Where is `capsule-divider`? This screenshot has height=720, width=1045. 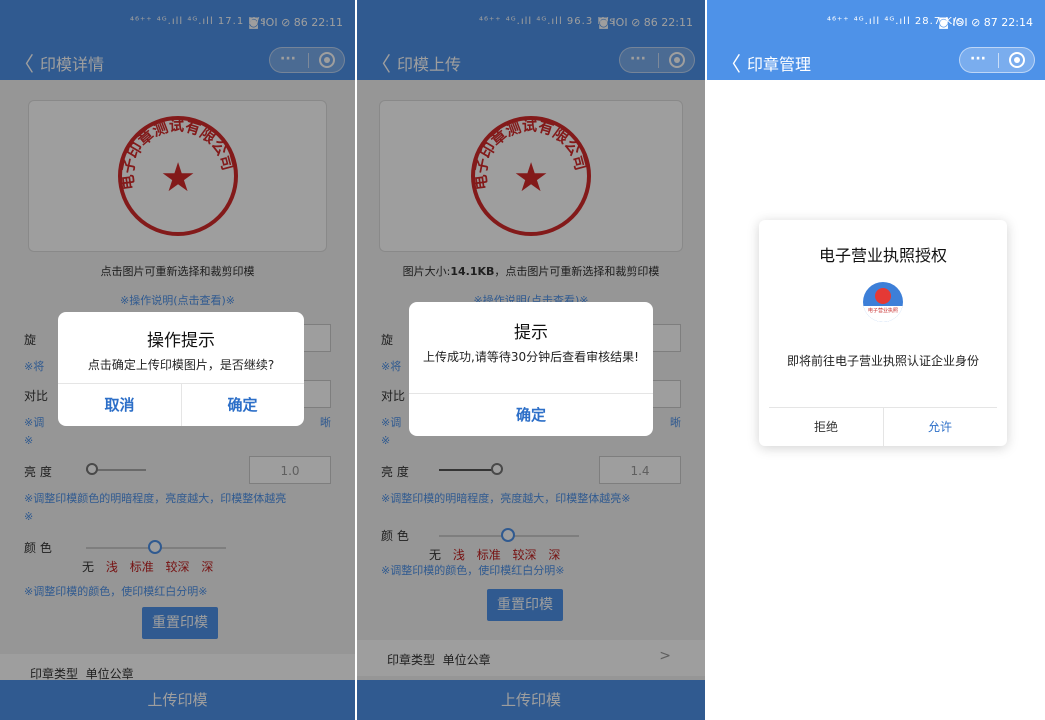 capsule-divider is located at coordinates (998, 60).